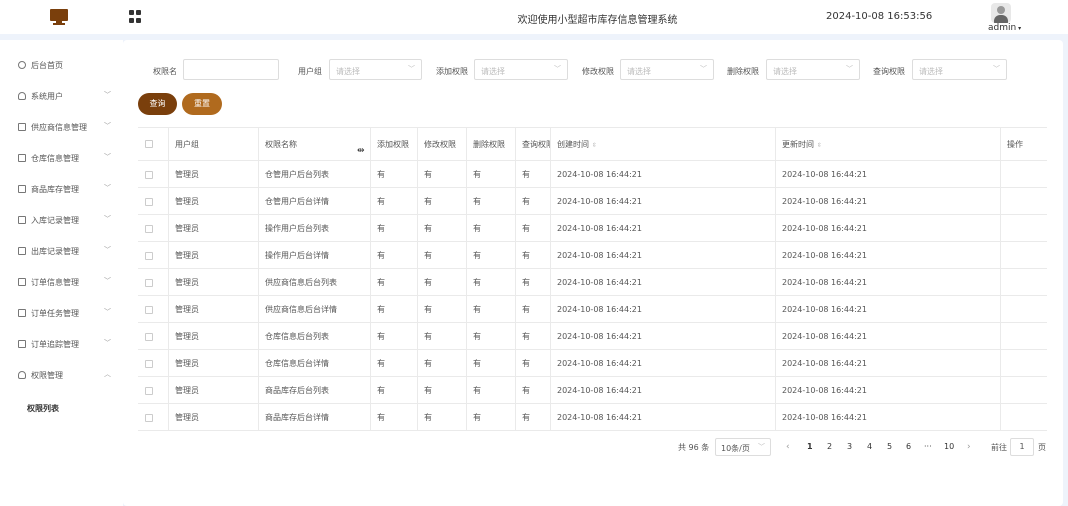  I want to click on page-size-select: 10条/页 ﹀, so click(743, 447).